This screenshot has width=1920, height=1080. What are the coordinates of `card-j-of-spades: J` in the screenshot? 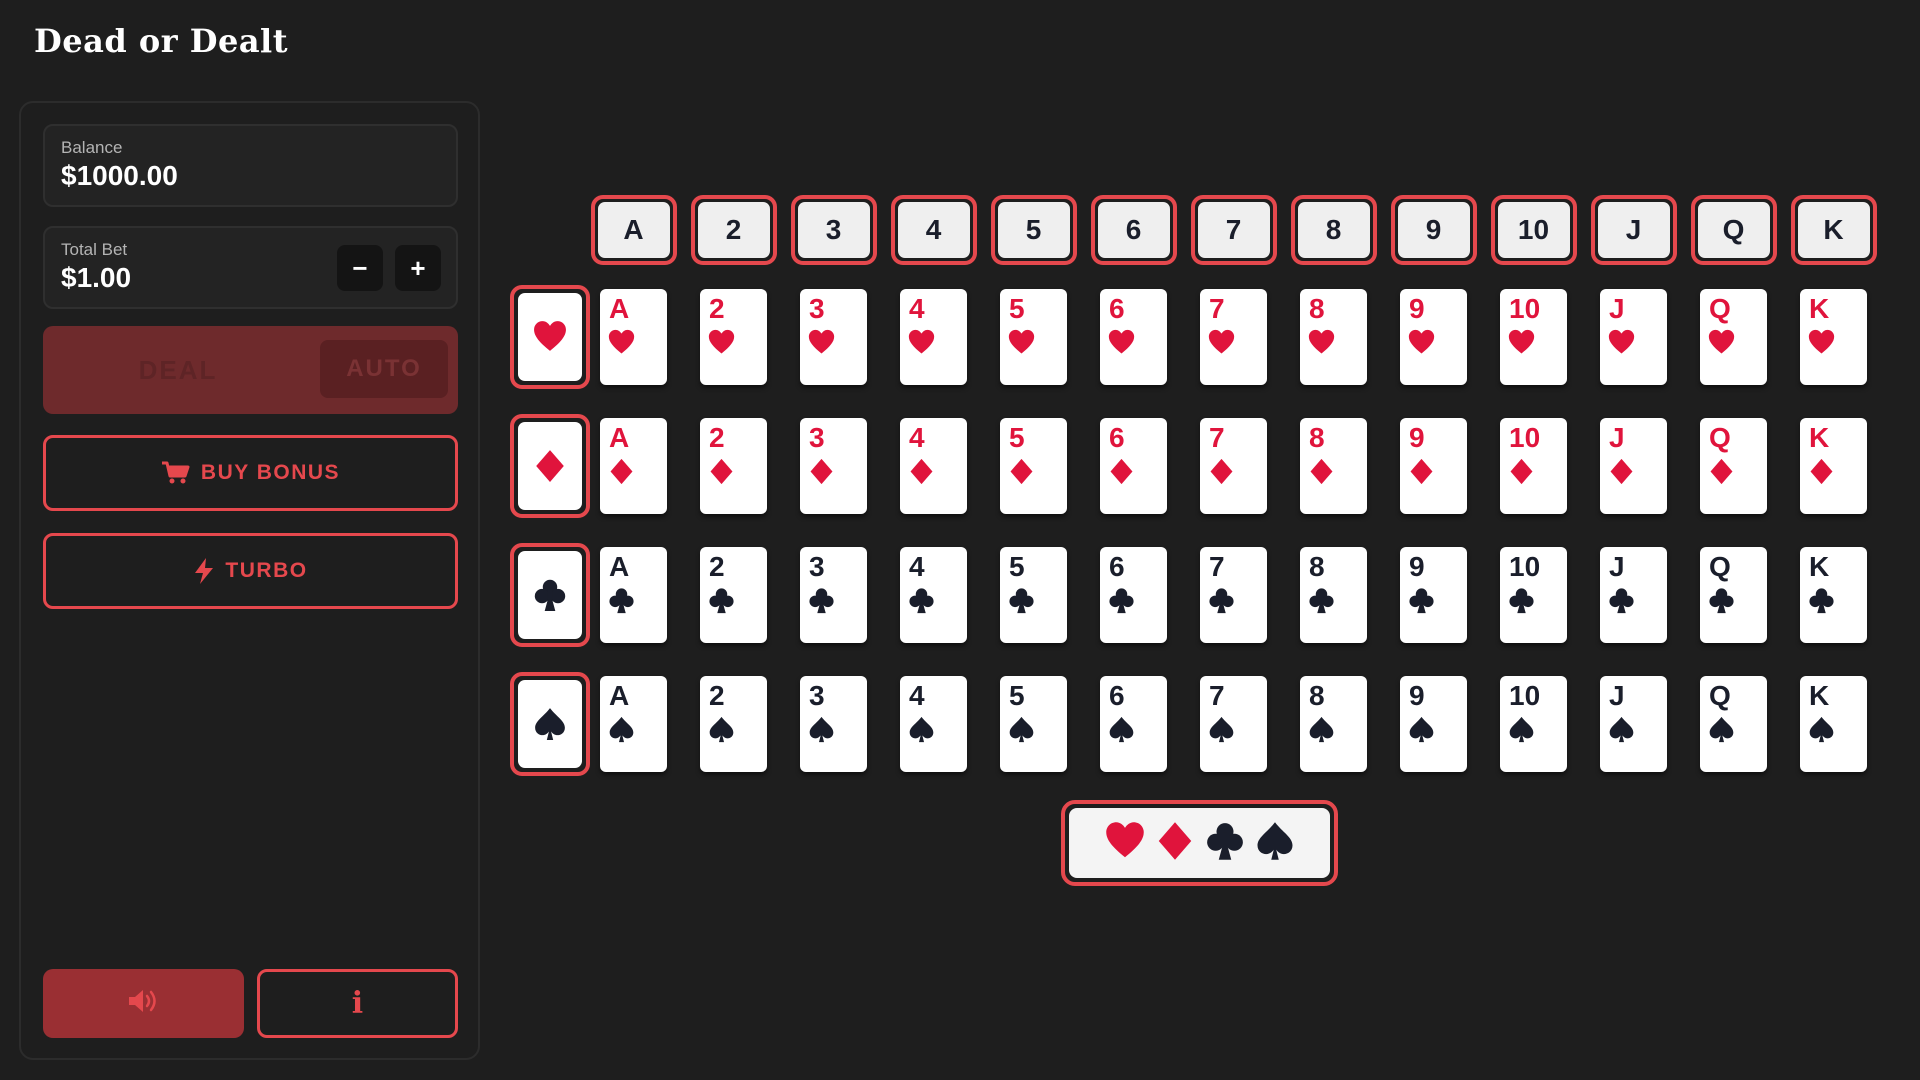 It's located at (1633, 724).